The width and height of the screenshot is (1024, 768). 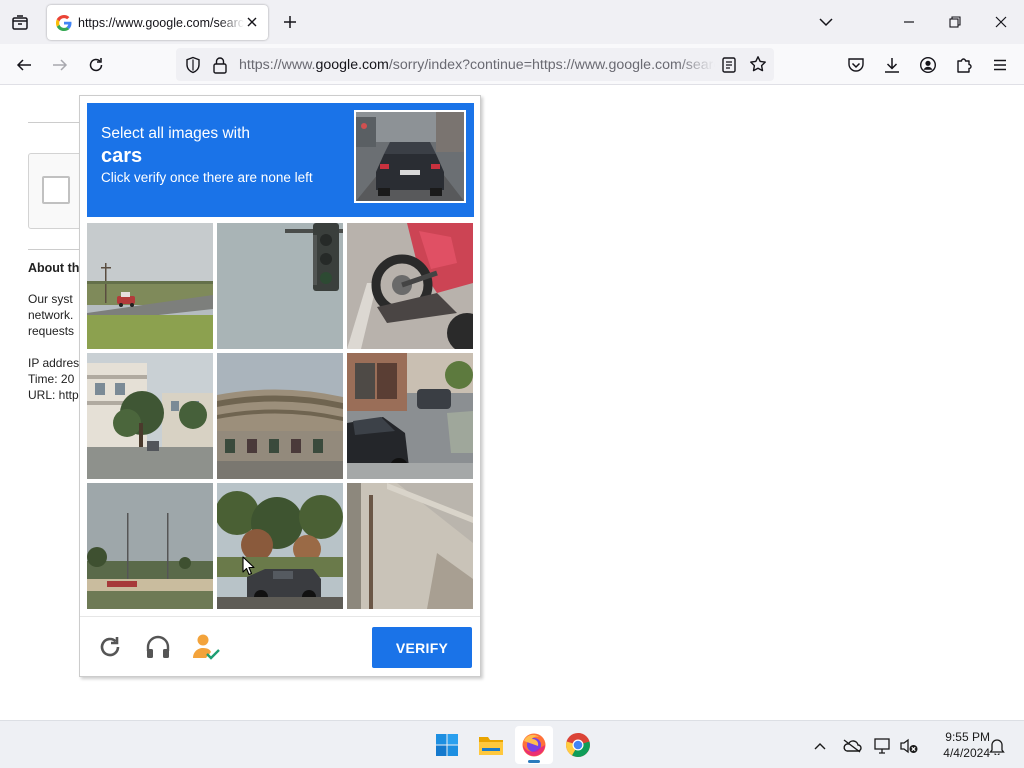 I want to click on notification-bell-icon, so click(x=997, y=746).